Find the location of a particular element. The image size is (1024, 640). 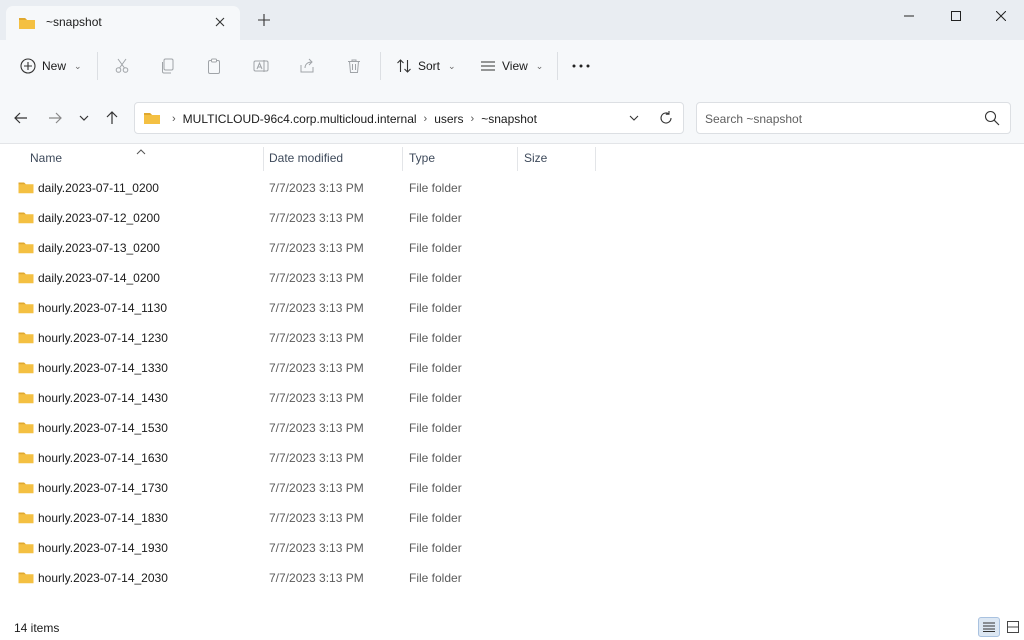

view-button: View ⌄ is located at coordinates (511, 66).